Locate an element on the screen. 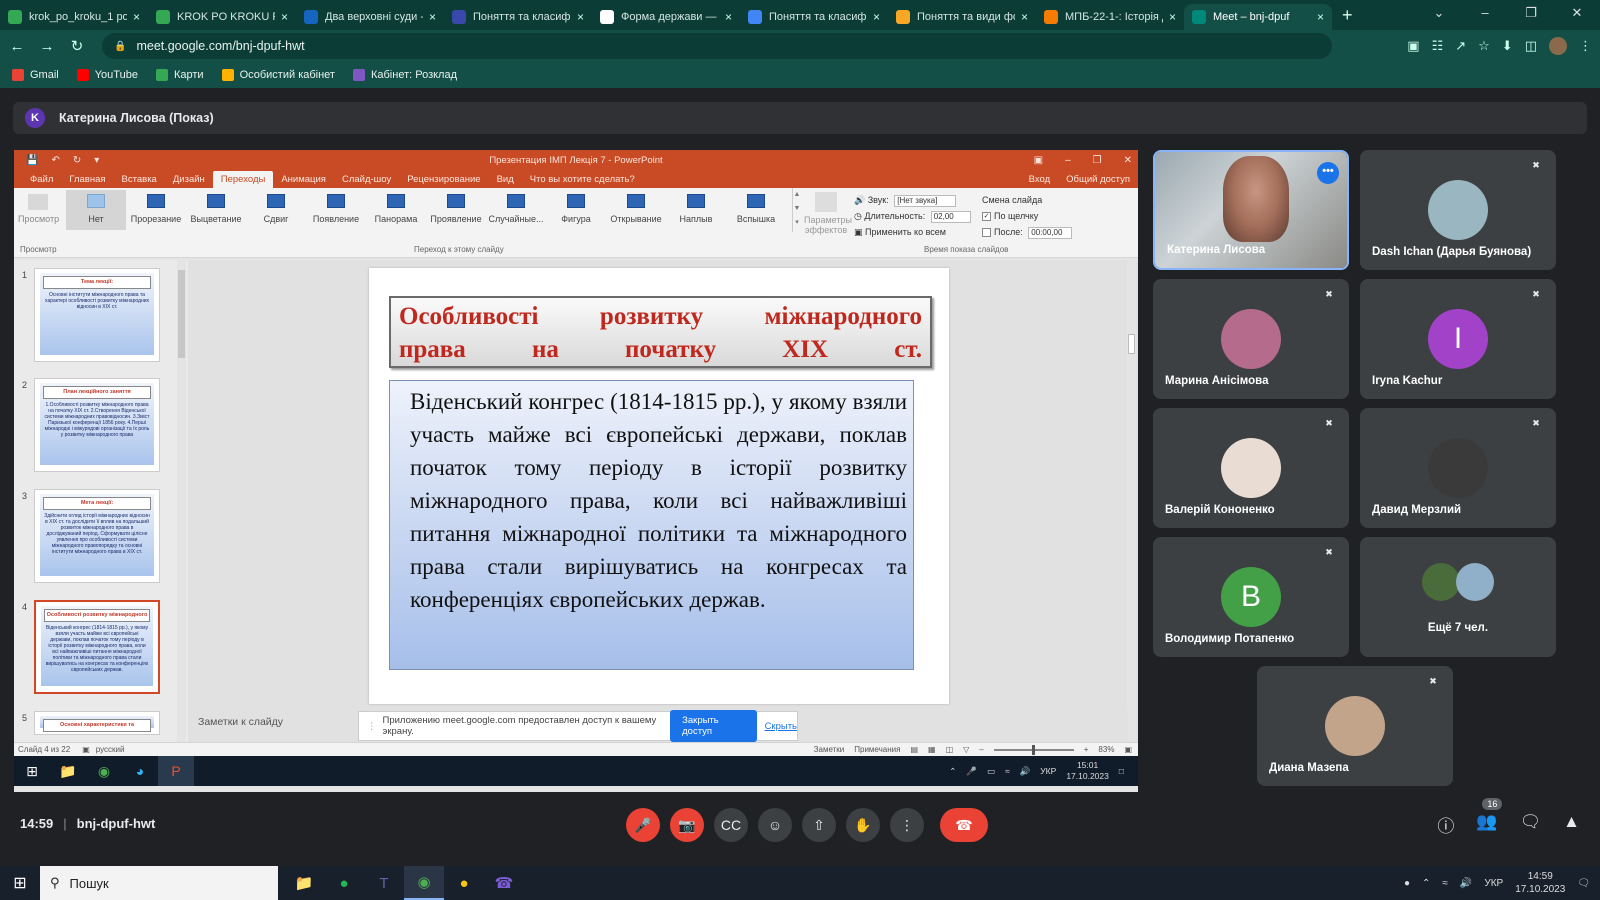 This screenshot has height=900, width=1600. sign-in-link: Вход is located at coordinates (1040, 181).